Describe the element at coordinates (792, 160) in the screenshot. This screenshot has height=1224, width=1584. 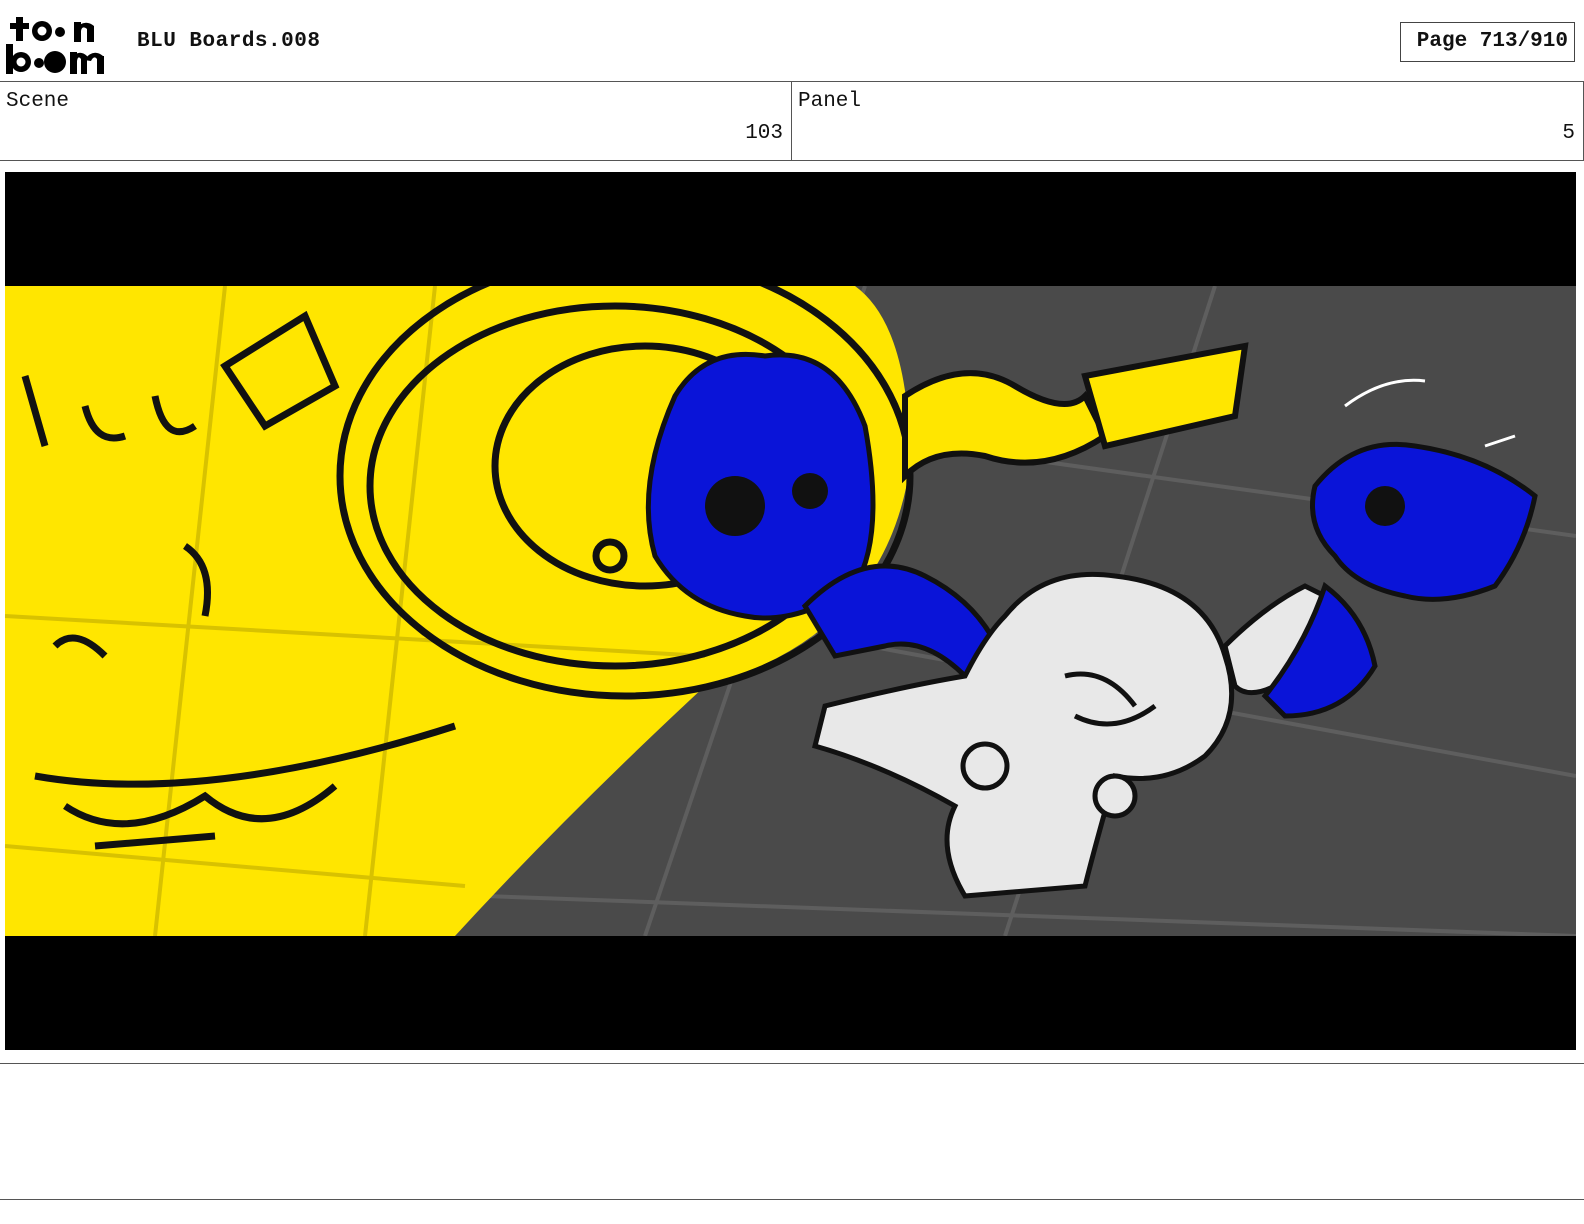
I see `info-row-divider` at that location.